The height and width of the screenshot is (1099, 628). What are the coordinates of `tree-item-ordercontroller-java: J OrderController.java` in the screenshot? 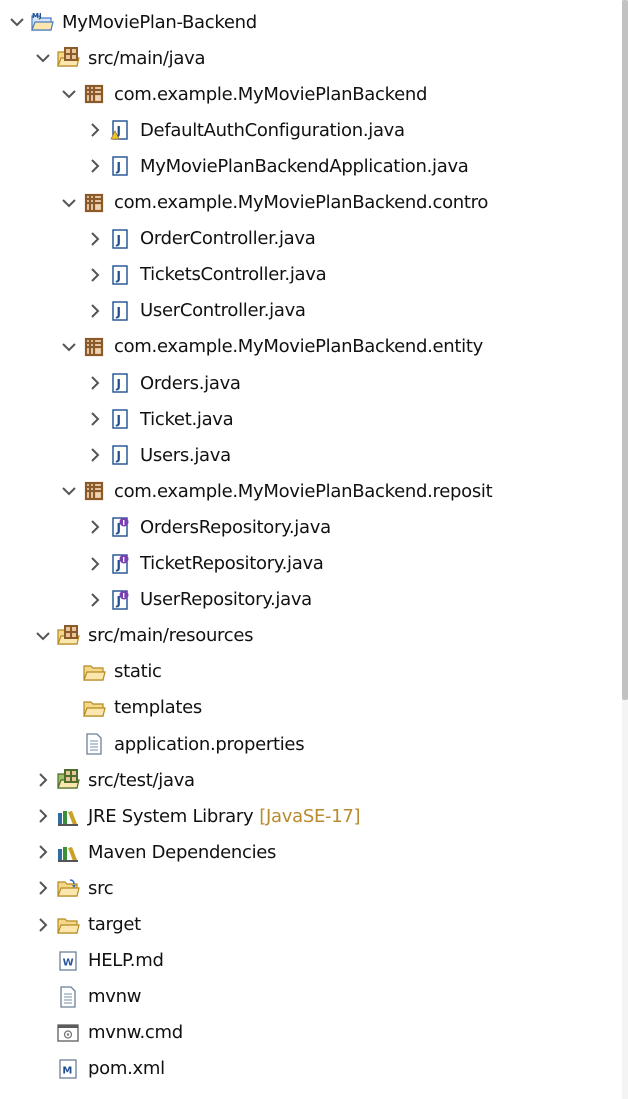 It's located at (311, 239).